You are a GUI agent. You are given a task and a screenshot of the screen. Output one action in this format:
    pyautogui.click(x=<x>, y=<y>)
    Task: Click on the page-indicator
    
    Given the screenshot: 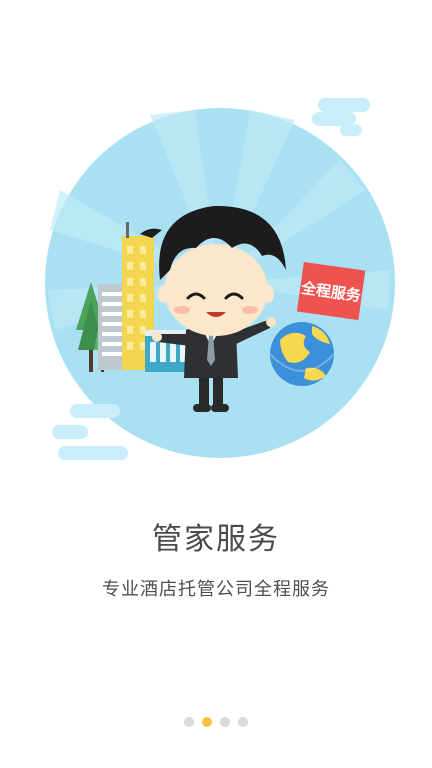 What is the action you would take?
    pyautogui.click(x=216, y=722)
    